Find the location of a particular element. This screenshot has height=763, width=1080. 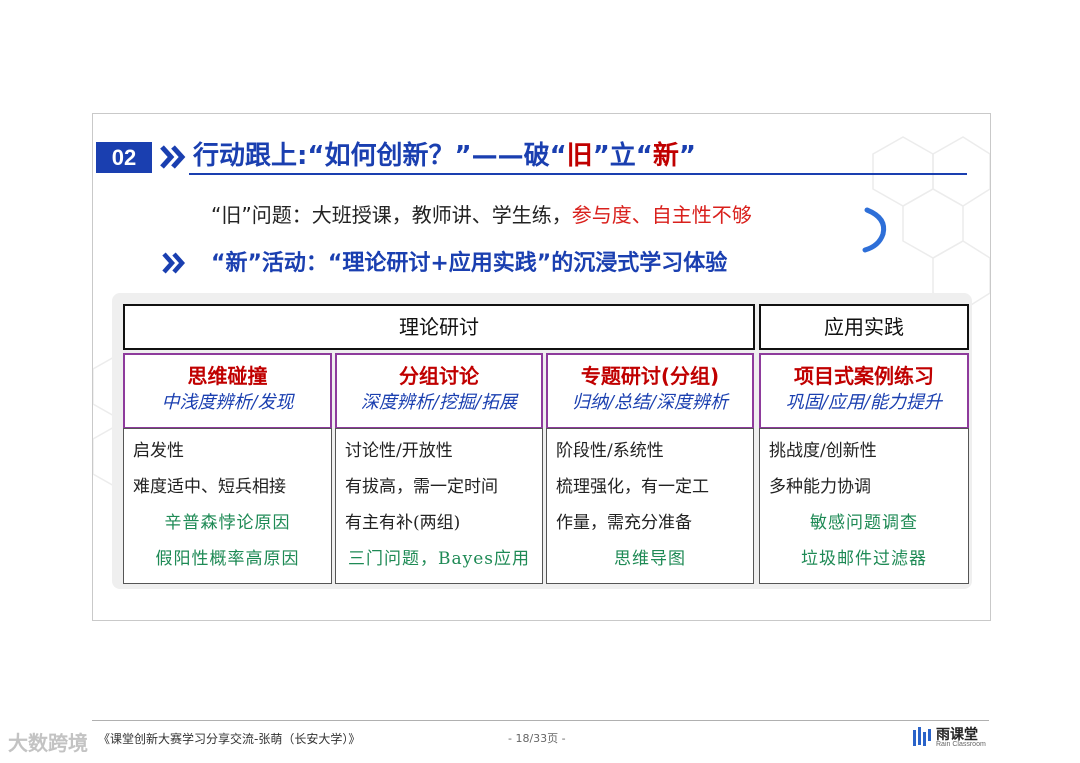

column-item: 难度适中、短兵相接 is located at coordinates (209, 487).